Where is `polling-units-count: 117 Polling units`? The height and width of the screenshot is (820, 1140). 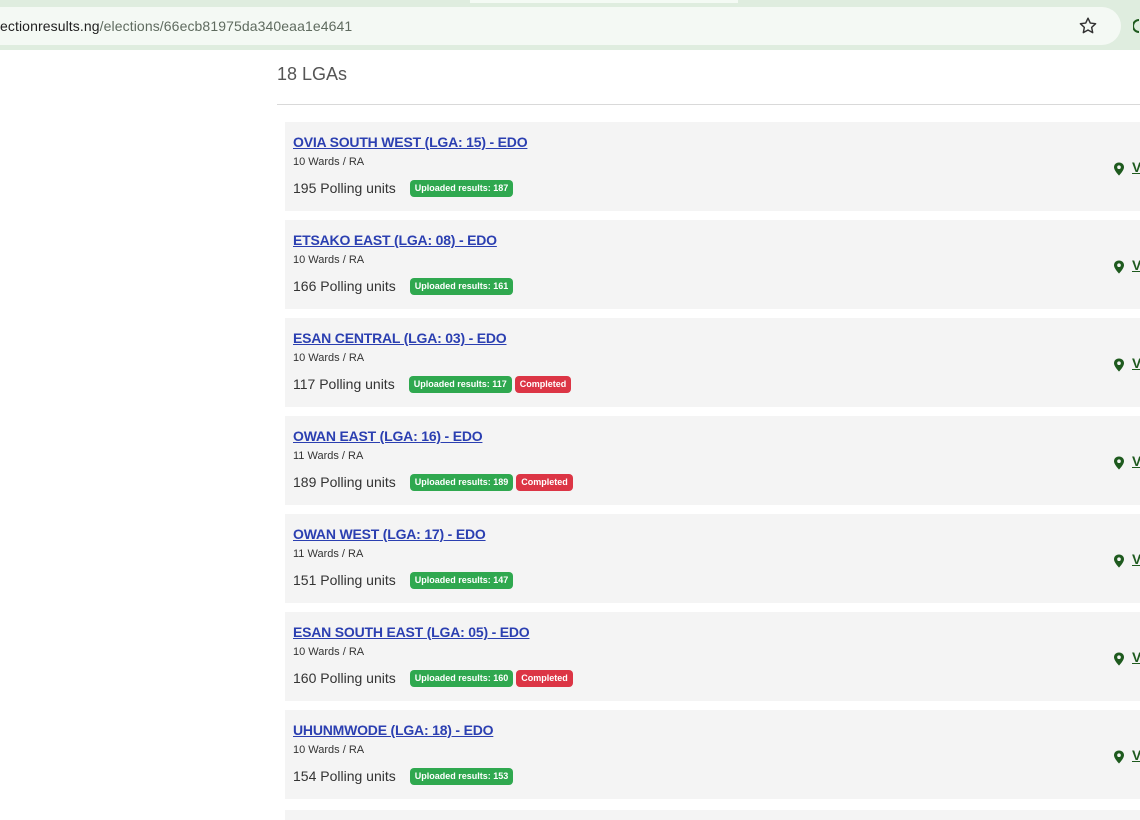
polling-units-count: 117 Polling units is located at coordinates (344, 384).